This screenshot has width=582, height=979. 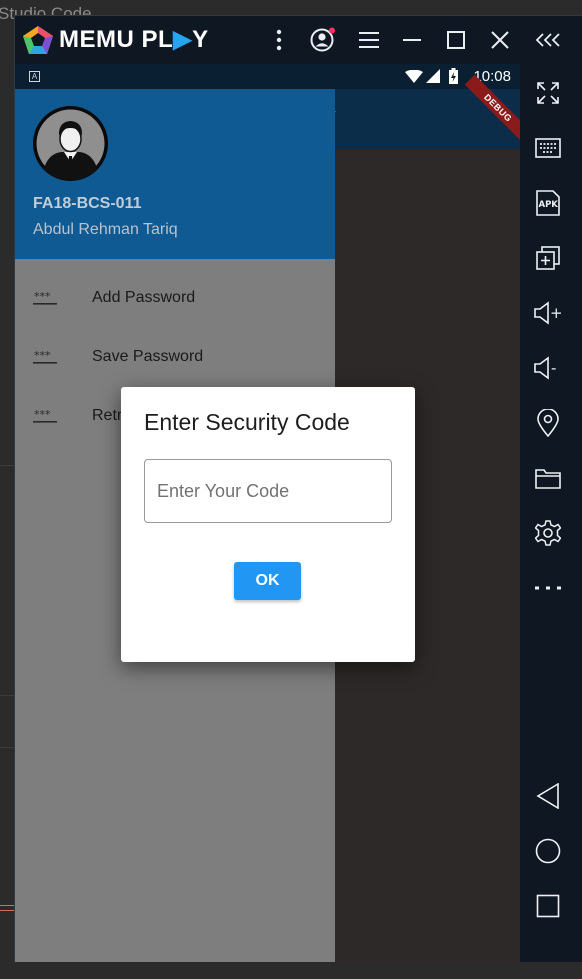 What do you see at coordinates (247, 422) in the screenshot?
I see `dialog-title: Enter Security Code` at bounding box center [247, 422].